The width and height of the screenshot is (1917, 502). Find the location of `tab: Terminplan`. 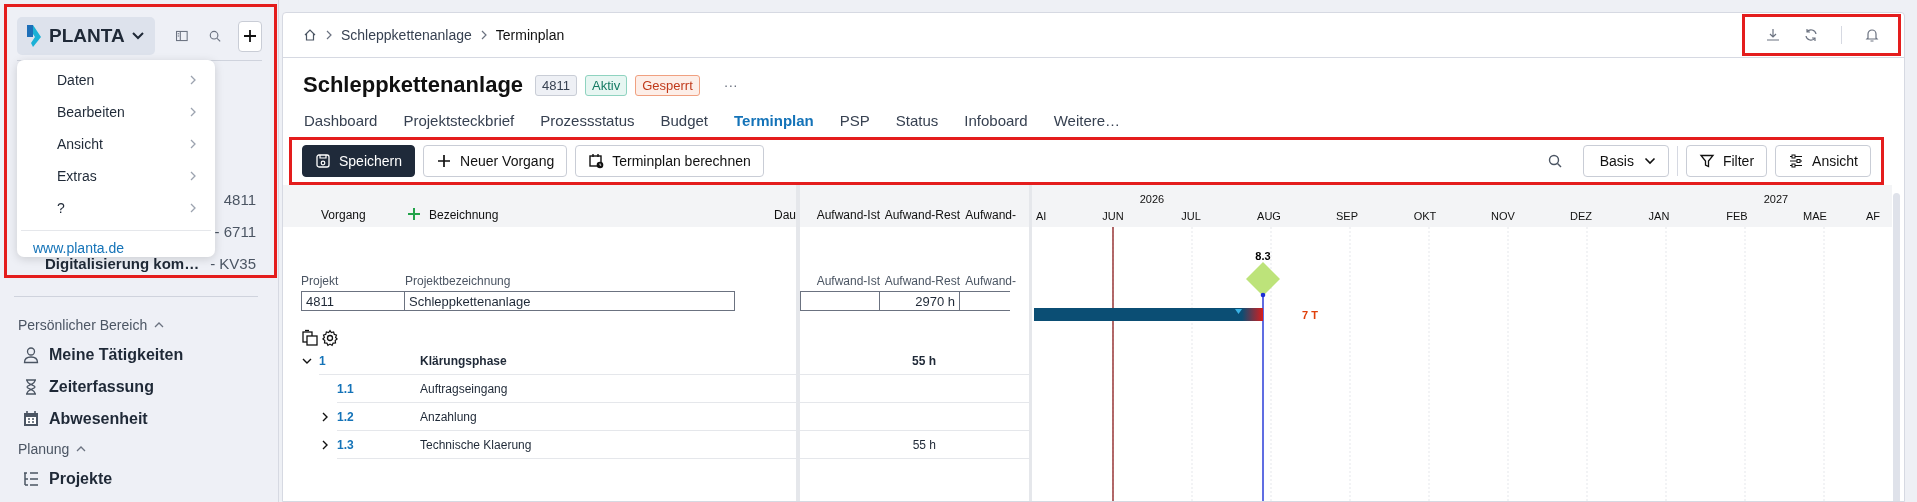

tab: Terminplan is located at coordinates (774, 120).